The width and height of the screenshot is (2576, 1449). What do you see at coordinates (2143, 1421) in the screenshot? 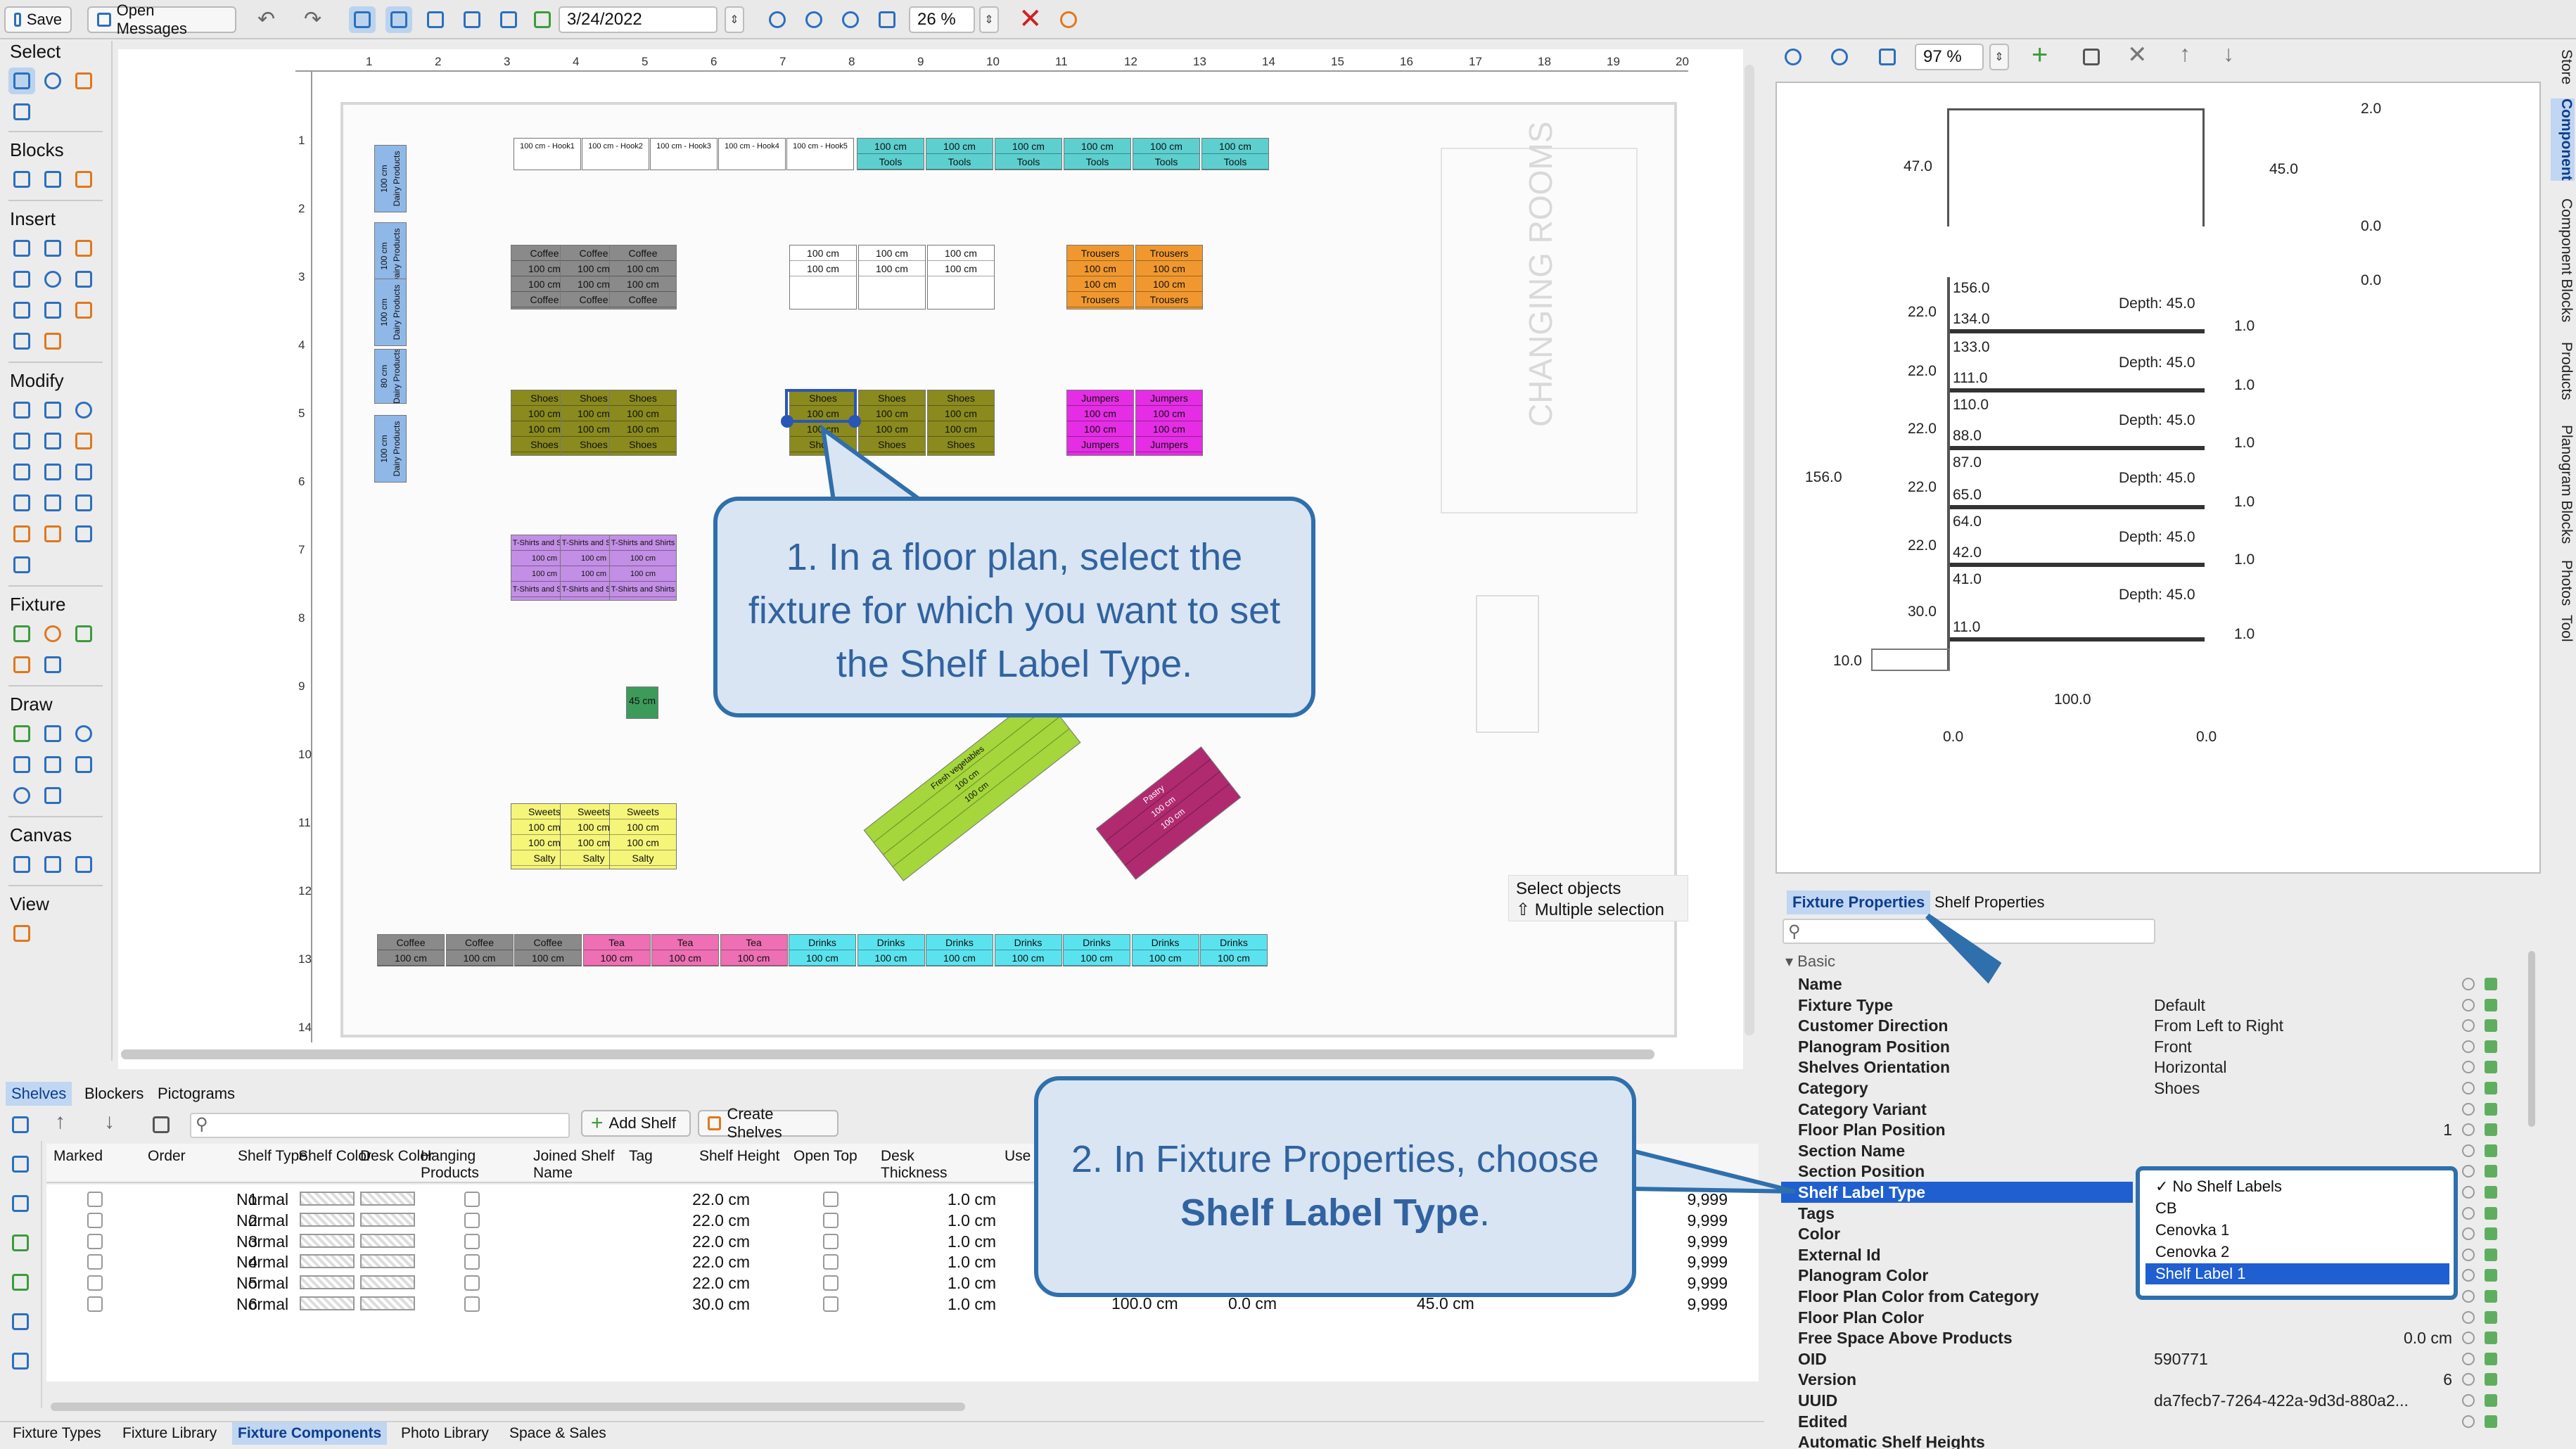
I see `property-row: Edited` at bounding box center [2143, 1421].